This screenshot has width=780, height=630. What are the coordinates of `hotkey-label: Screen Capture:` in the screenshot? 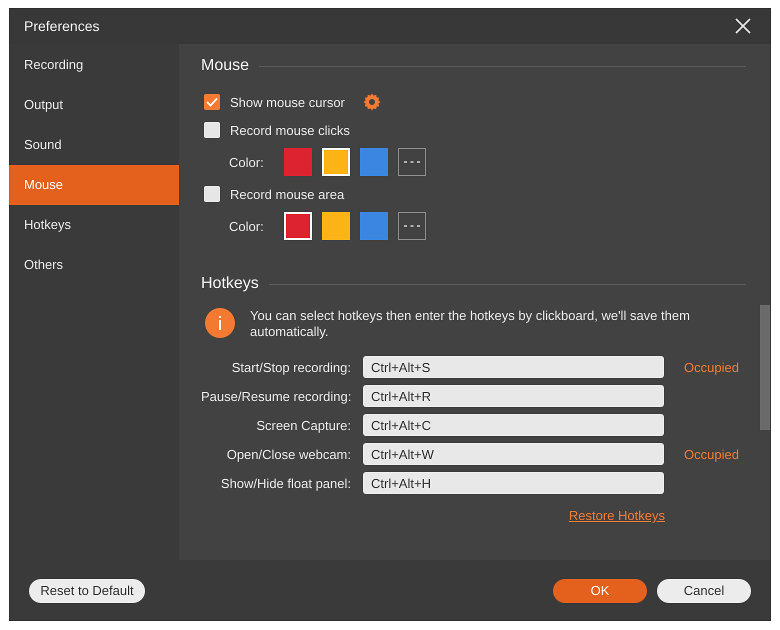 It's located at (303, 425).